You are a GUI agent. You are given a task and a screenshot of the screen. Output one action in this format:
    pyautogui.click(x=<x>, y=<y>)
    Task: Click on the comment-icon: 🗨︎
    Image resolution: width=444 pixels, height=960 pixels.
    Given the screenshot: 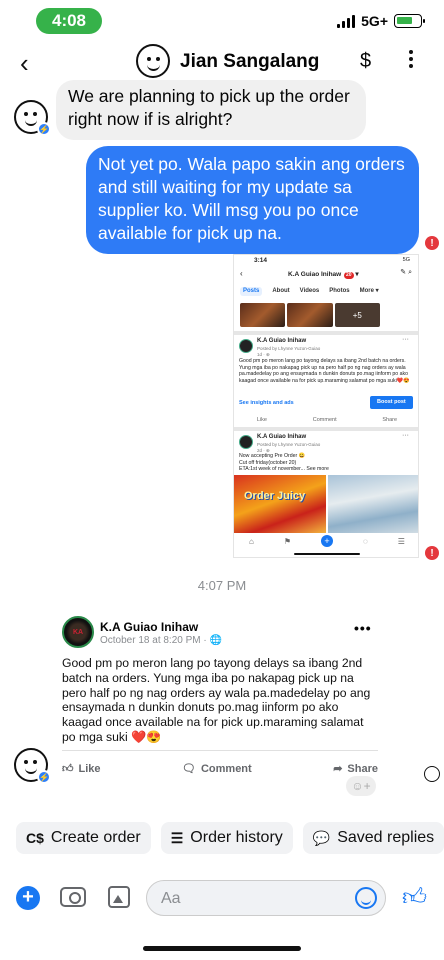 What is the action you would take?
    pyautogui.click(x=189, y=769)
    